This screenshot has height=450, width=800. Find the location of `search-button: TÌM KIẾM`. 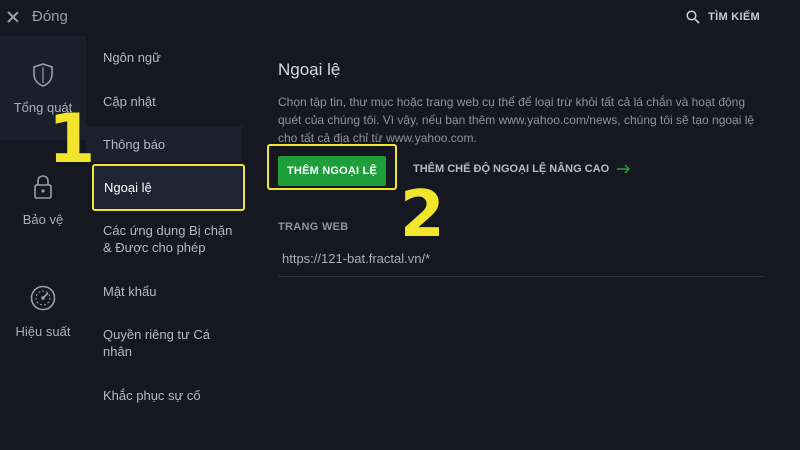

search-button: TÌM KIẾM is located at coordinates (723, 17).